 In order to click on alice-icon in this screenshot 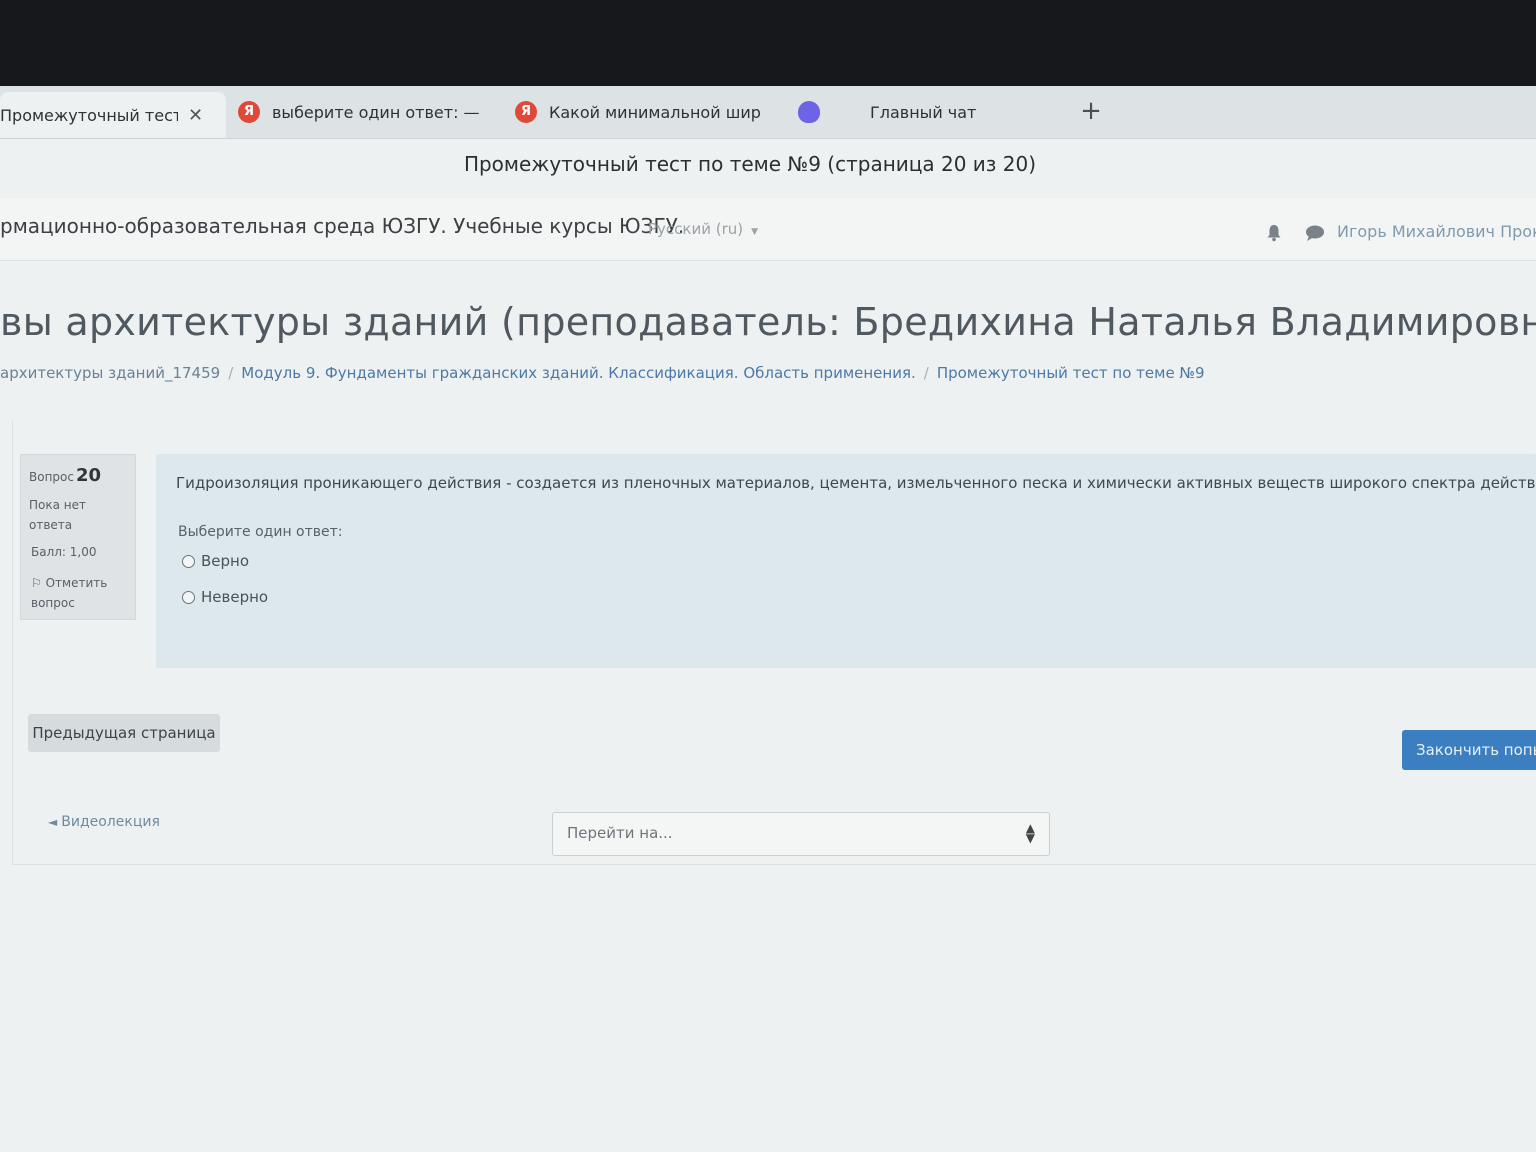, I will do `click(809, 112)`.